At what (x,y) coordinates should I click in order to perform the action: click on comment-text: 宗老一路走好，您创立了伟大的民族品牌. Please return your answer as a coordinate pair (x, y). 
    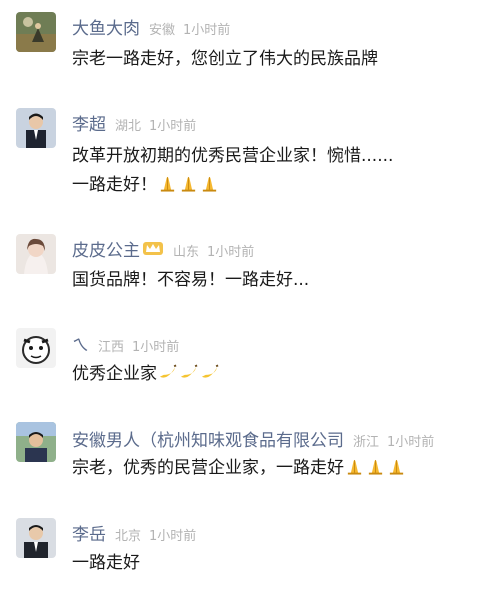
    Looking at the image, I should click on (277, 59).